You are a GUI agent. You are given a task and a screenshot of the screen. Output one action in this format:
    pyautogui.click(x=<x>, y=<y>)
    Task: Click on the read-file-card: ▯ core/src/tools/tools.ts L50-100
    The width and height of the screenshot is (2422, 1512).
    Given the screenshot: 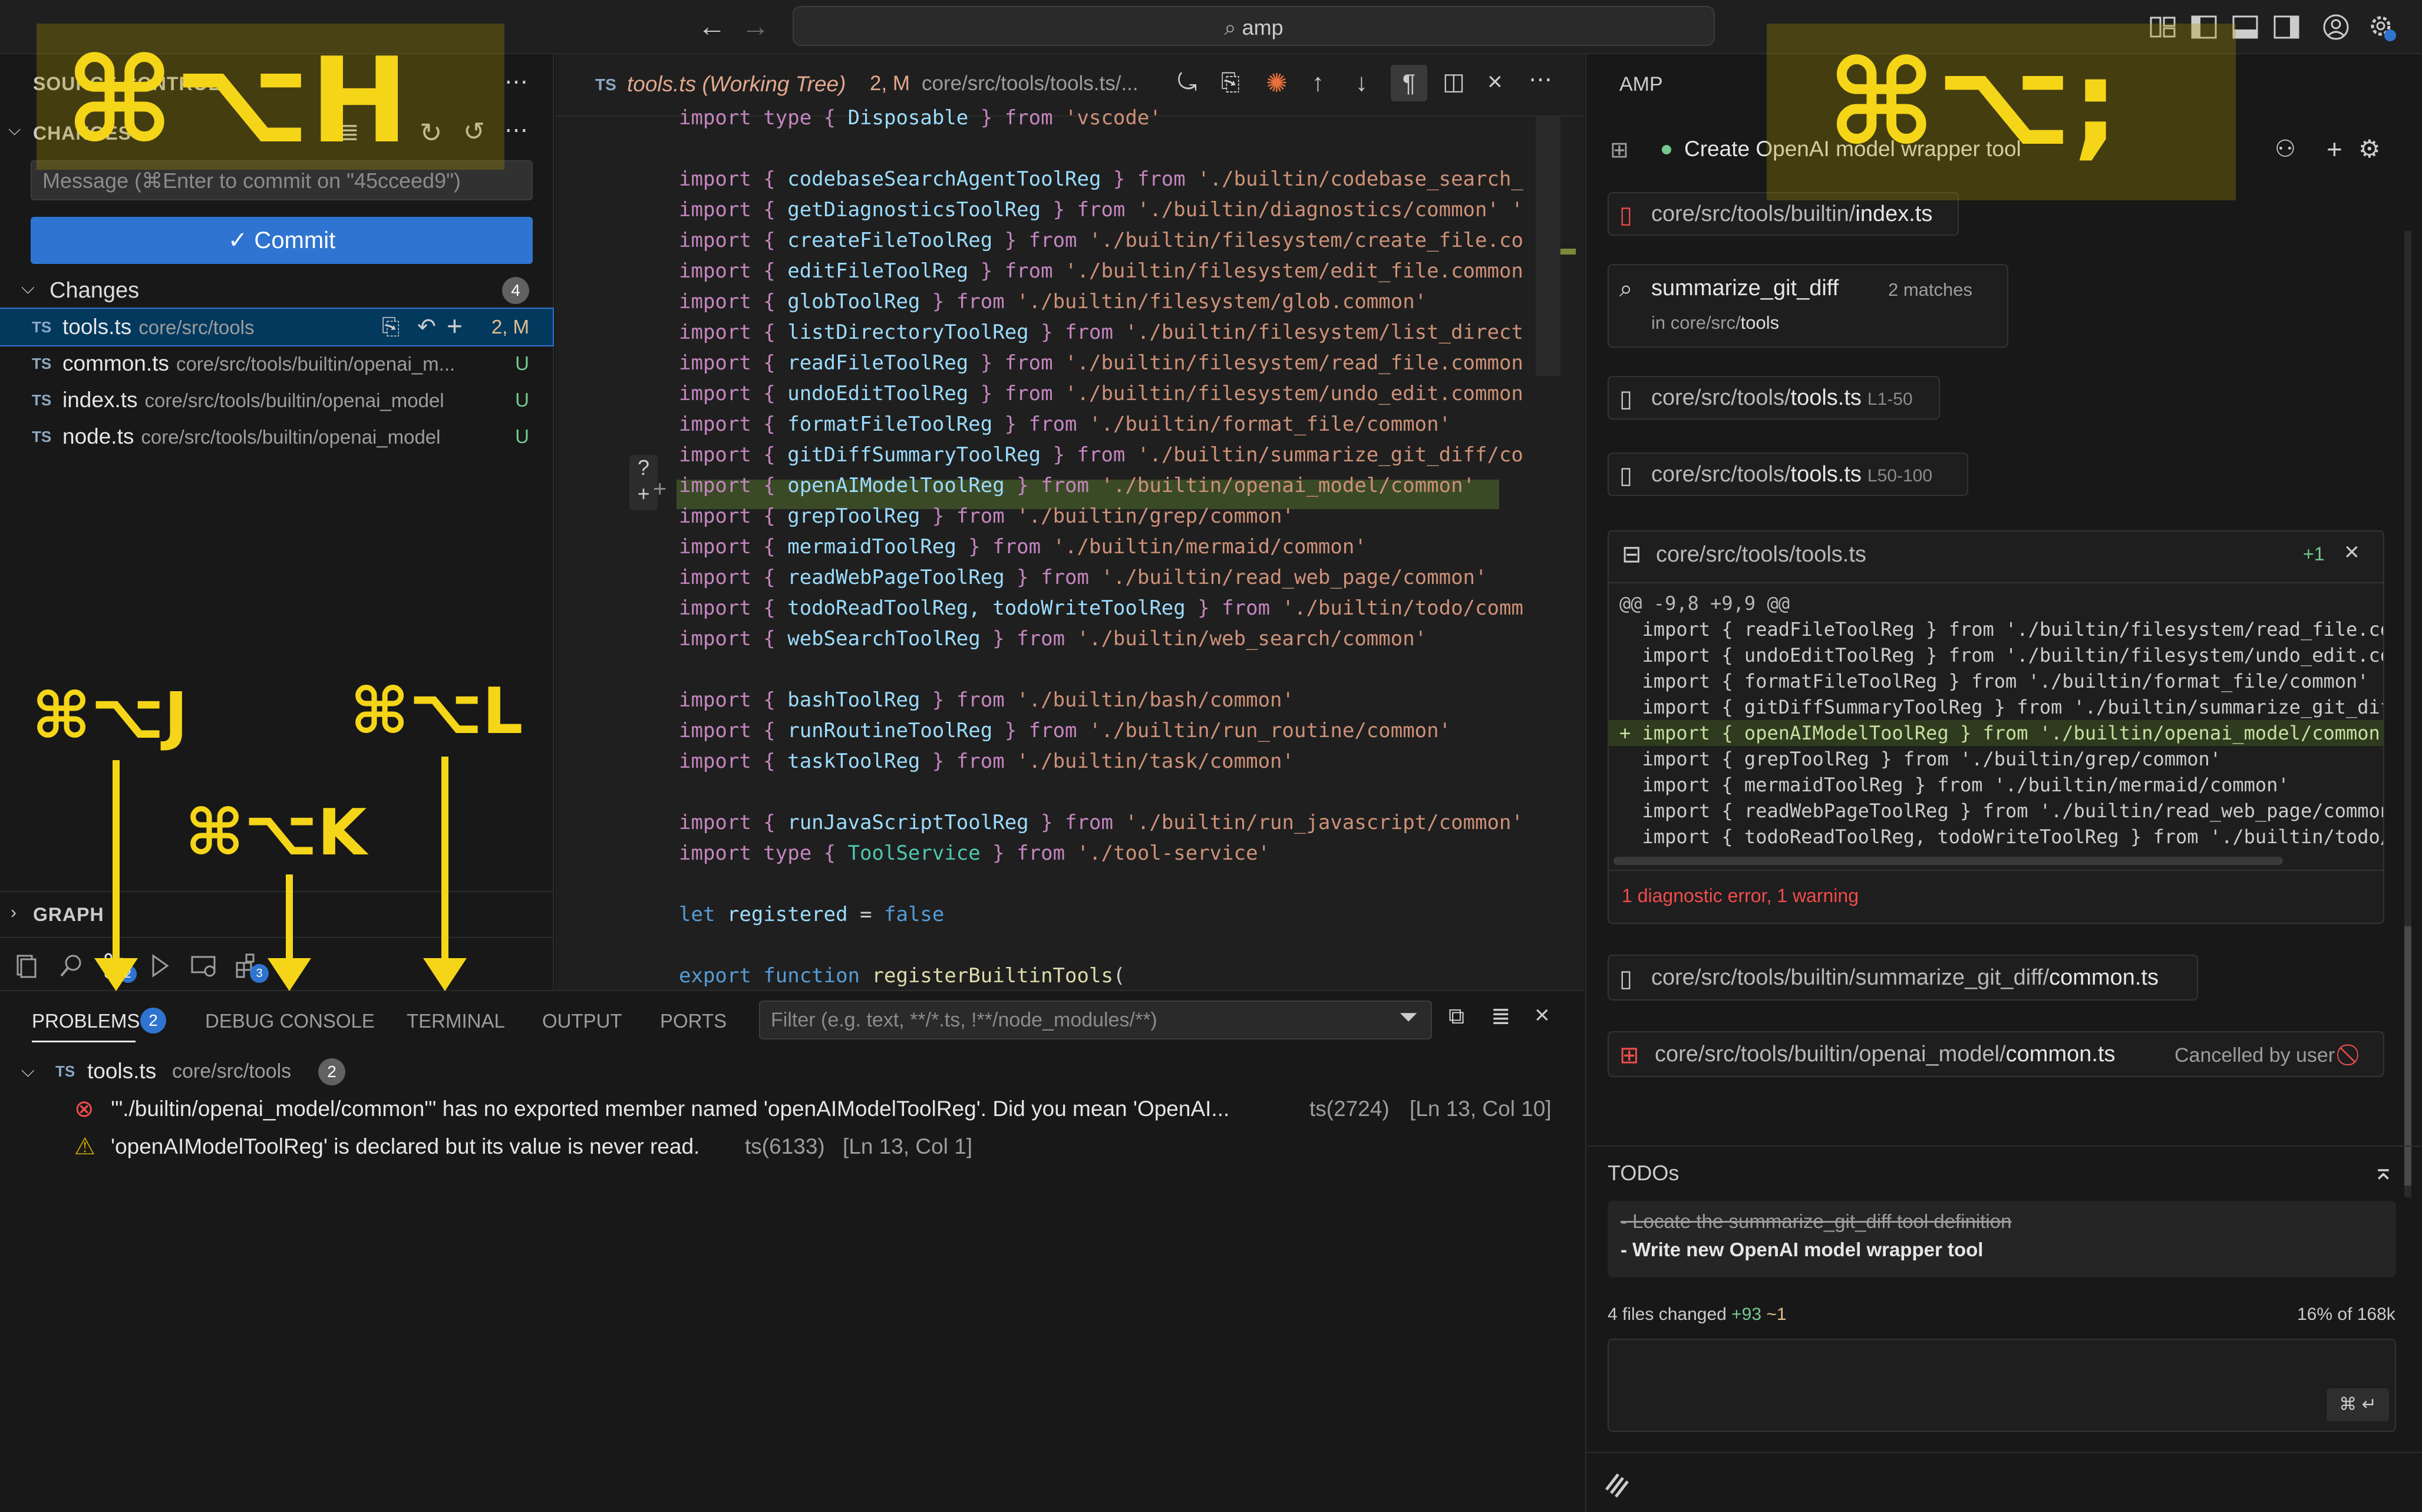 What is the action you would take?
    pyautogui.click(x=1788, y=474)
    